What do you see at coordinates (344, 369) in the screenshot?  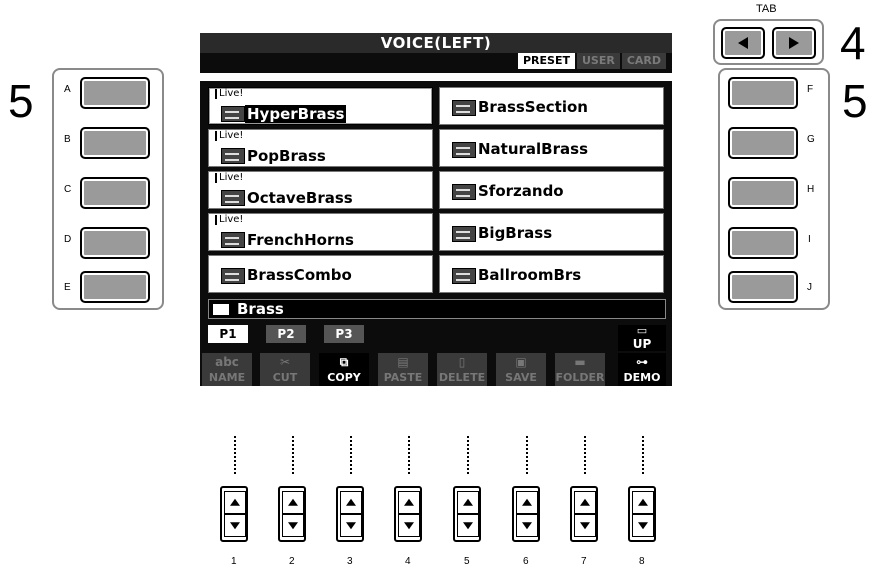 I see `copy-button: ⧉ COPY` at bounding box center [344, 369].